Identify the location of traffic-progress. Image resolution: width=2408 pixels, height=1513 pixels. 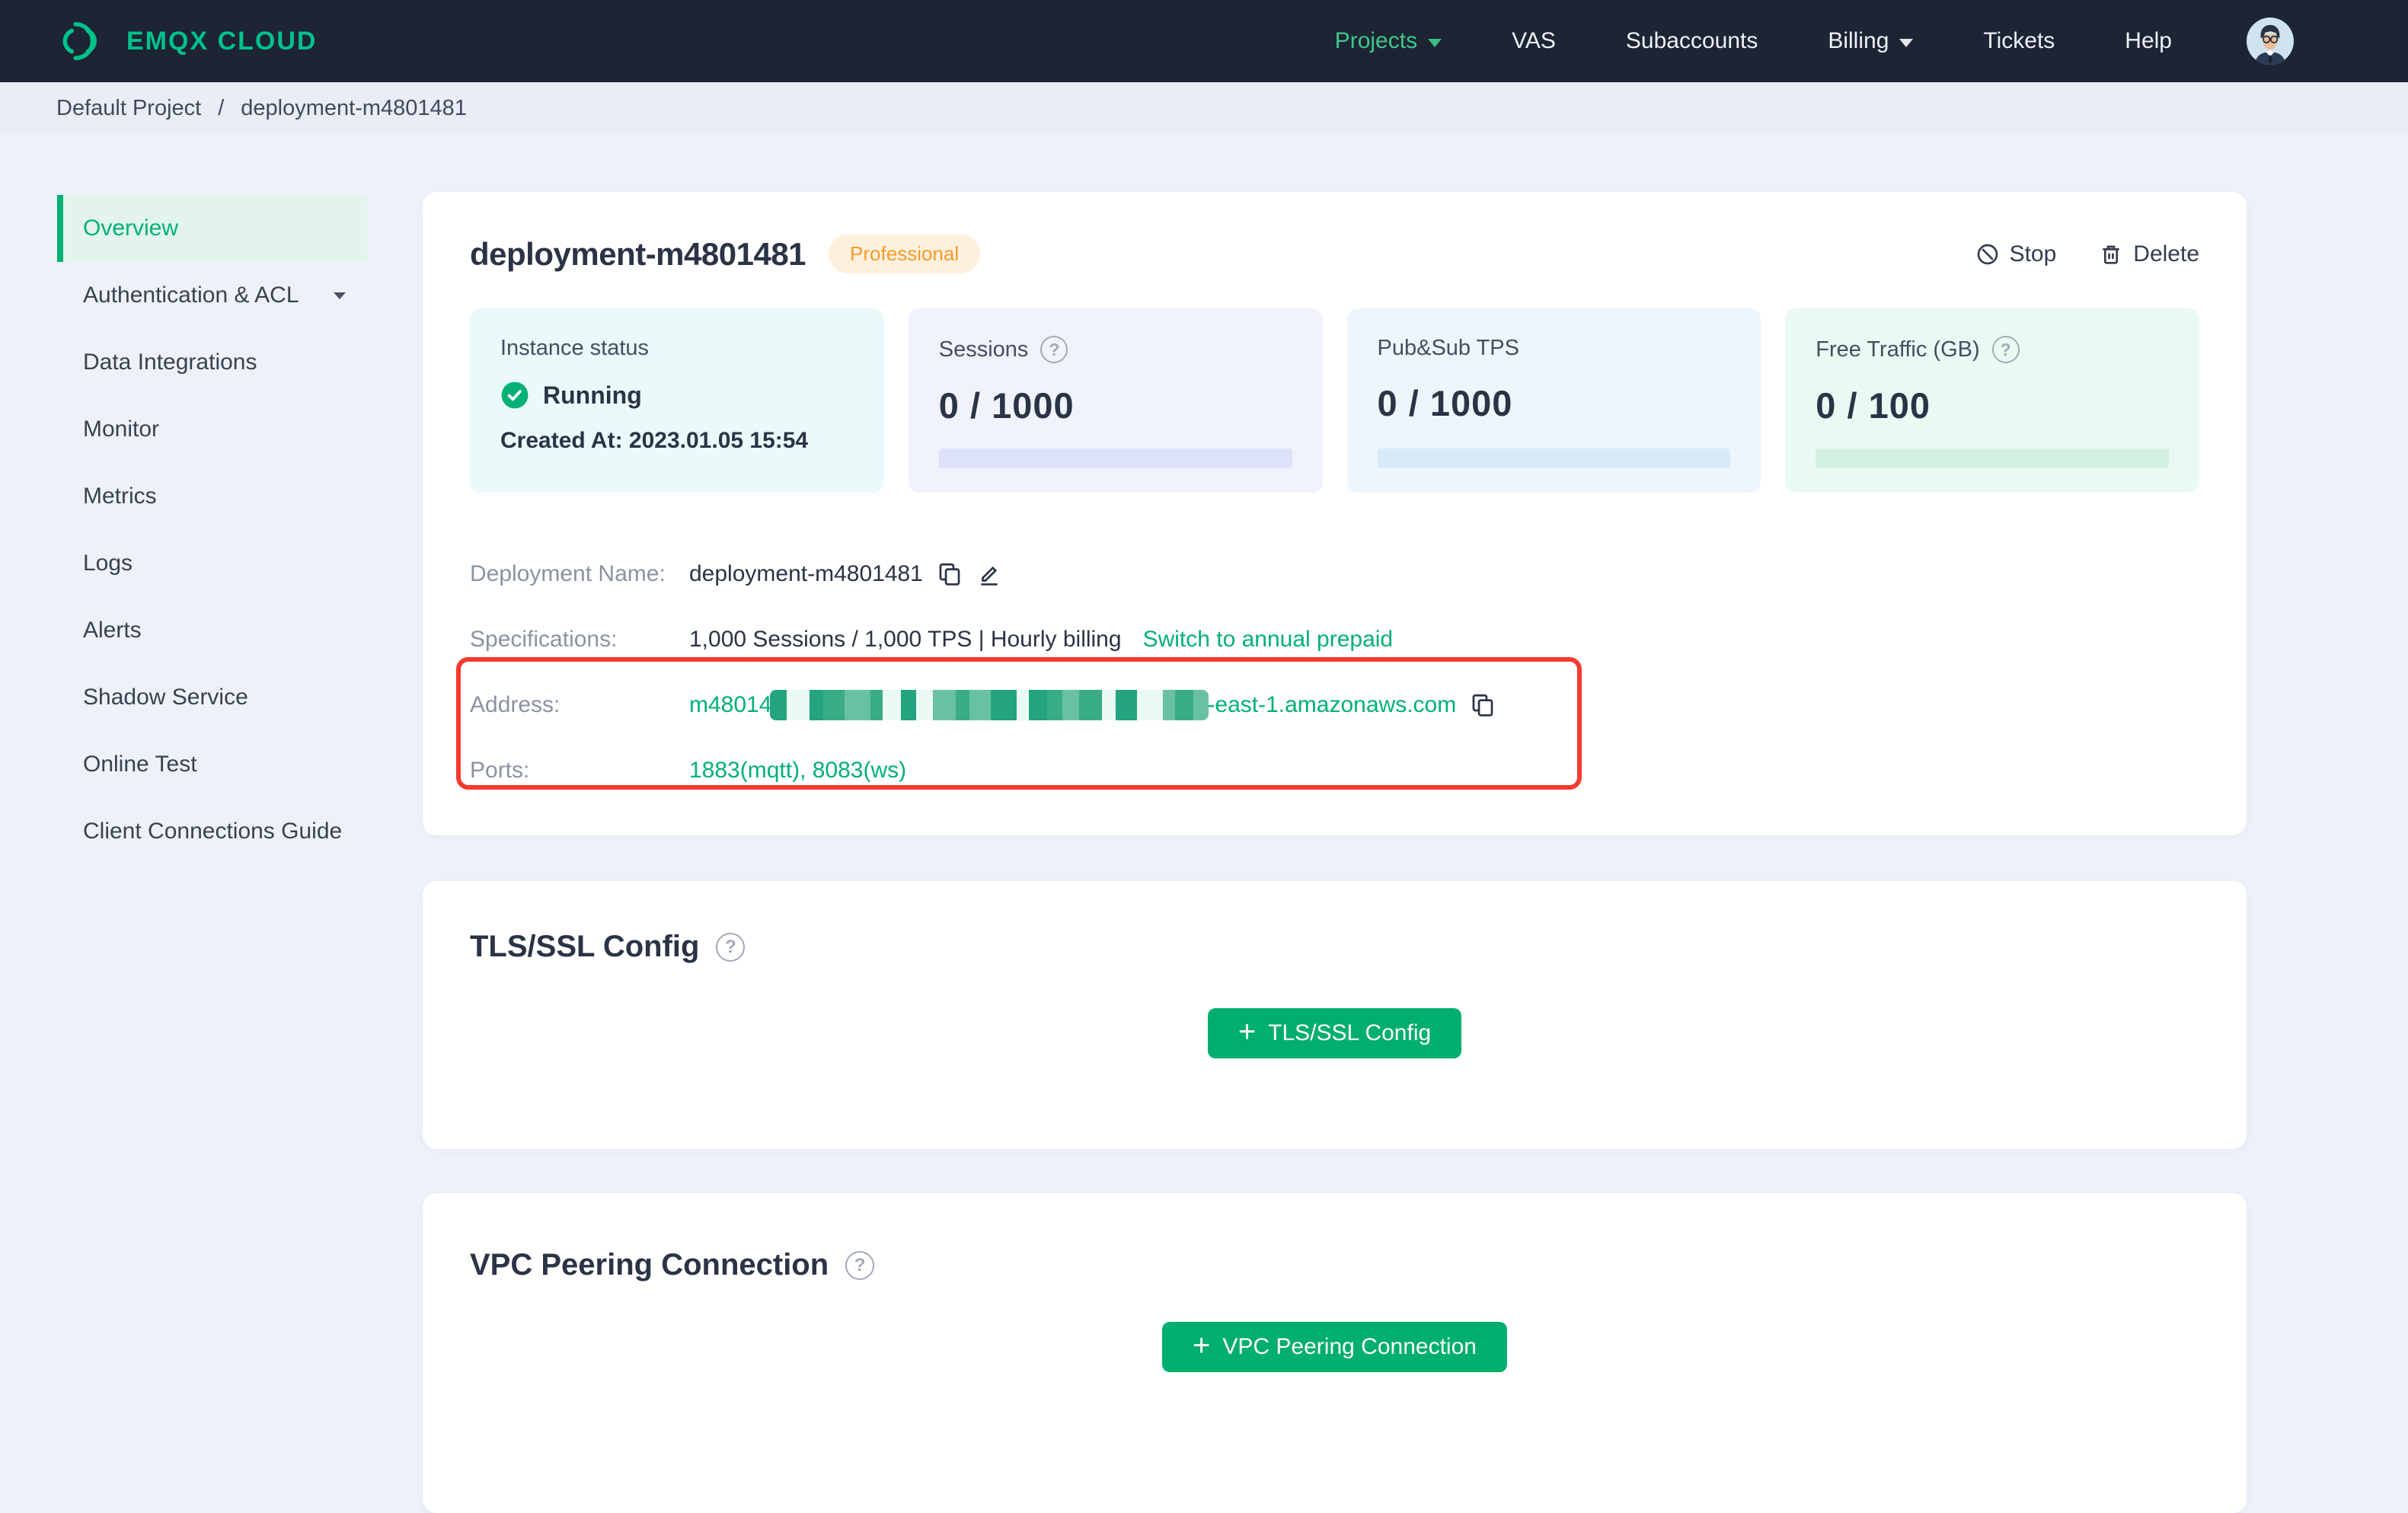
(1992, 458).